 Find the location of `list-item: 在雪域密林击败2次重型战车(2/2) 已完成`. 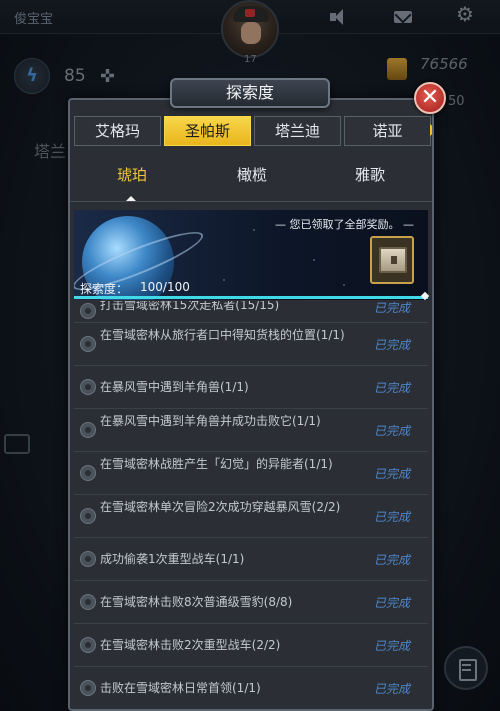

list-item: 在雪域密林击败2次重型战车(2/2) 已完成 is located at coordinates (251, 645).